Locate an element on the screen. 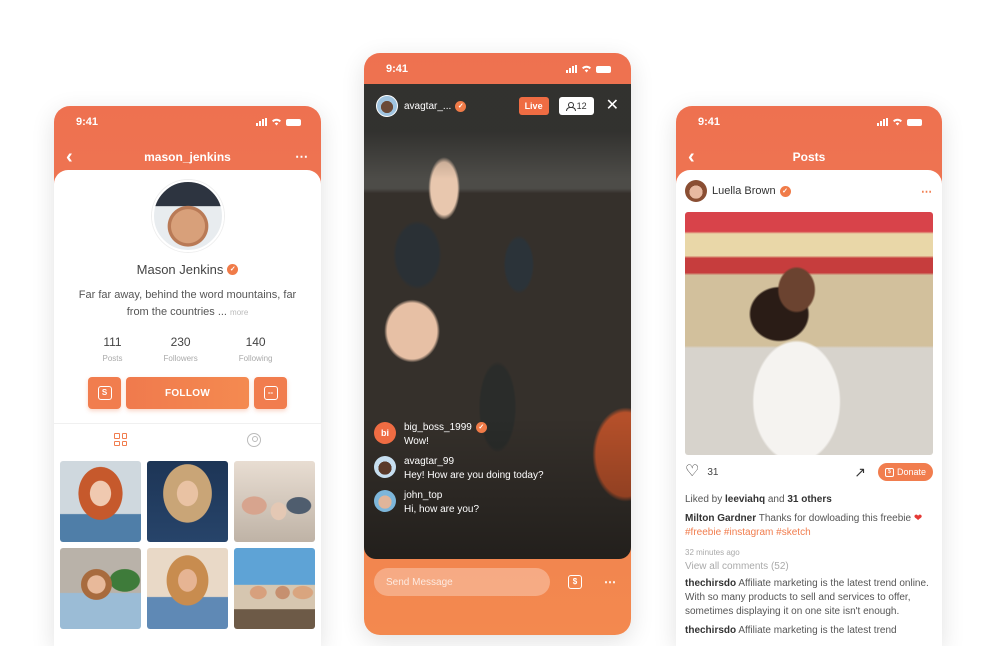  donate-button: S is located at coordinates (104, 393).